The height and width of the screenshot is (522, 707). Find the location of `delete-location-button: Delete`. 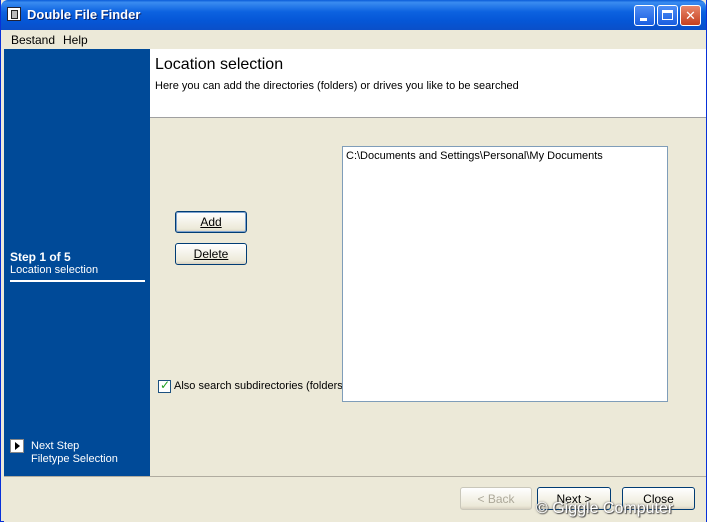

delete-location-button: Delete is located at coordinates (211, 254).